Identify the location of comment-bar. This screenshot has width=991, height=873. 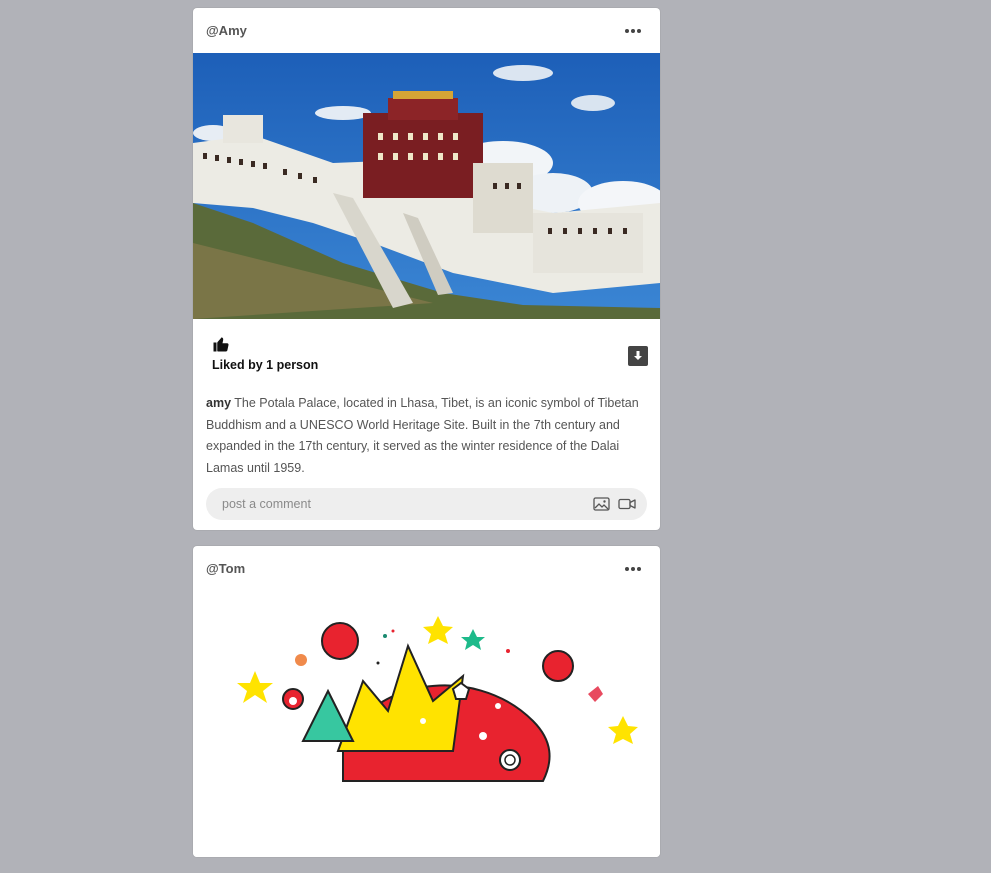
(426, 504).